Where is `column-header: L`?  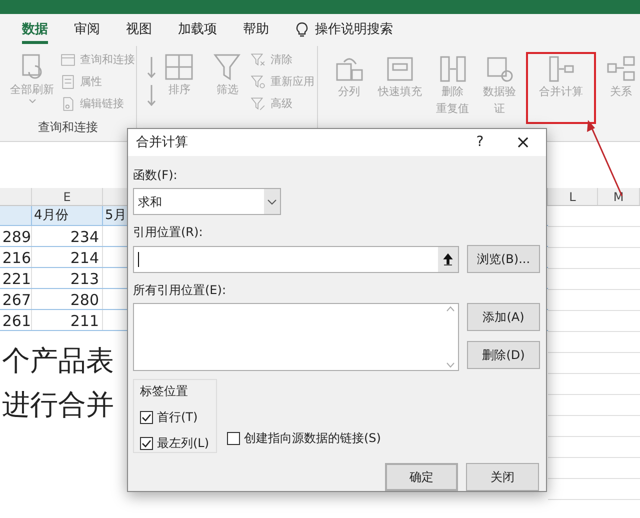
column-header: L is located at coordinates (572, 196).